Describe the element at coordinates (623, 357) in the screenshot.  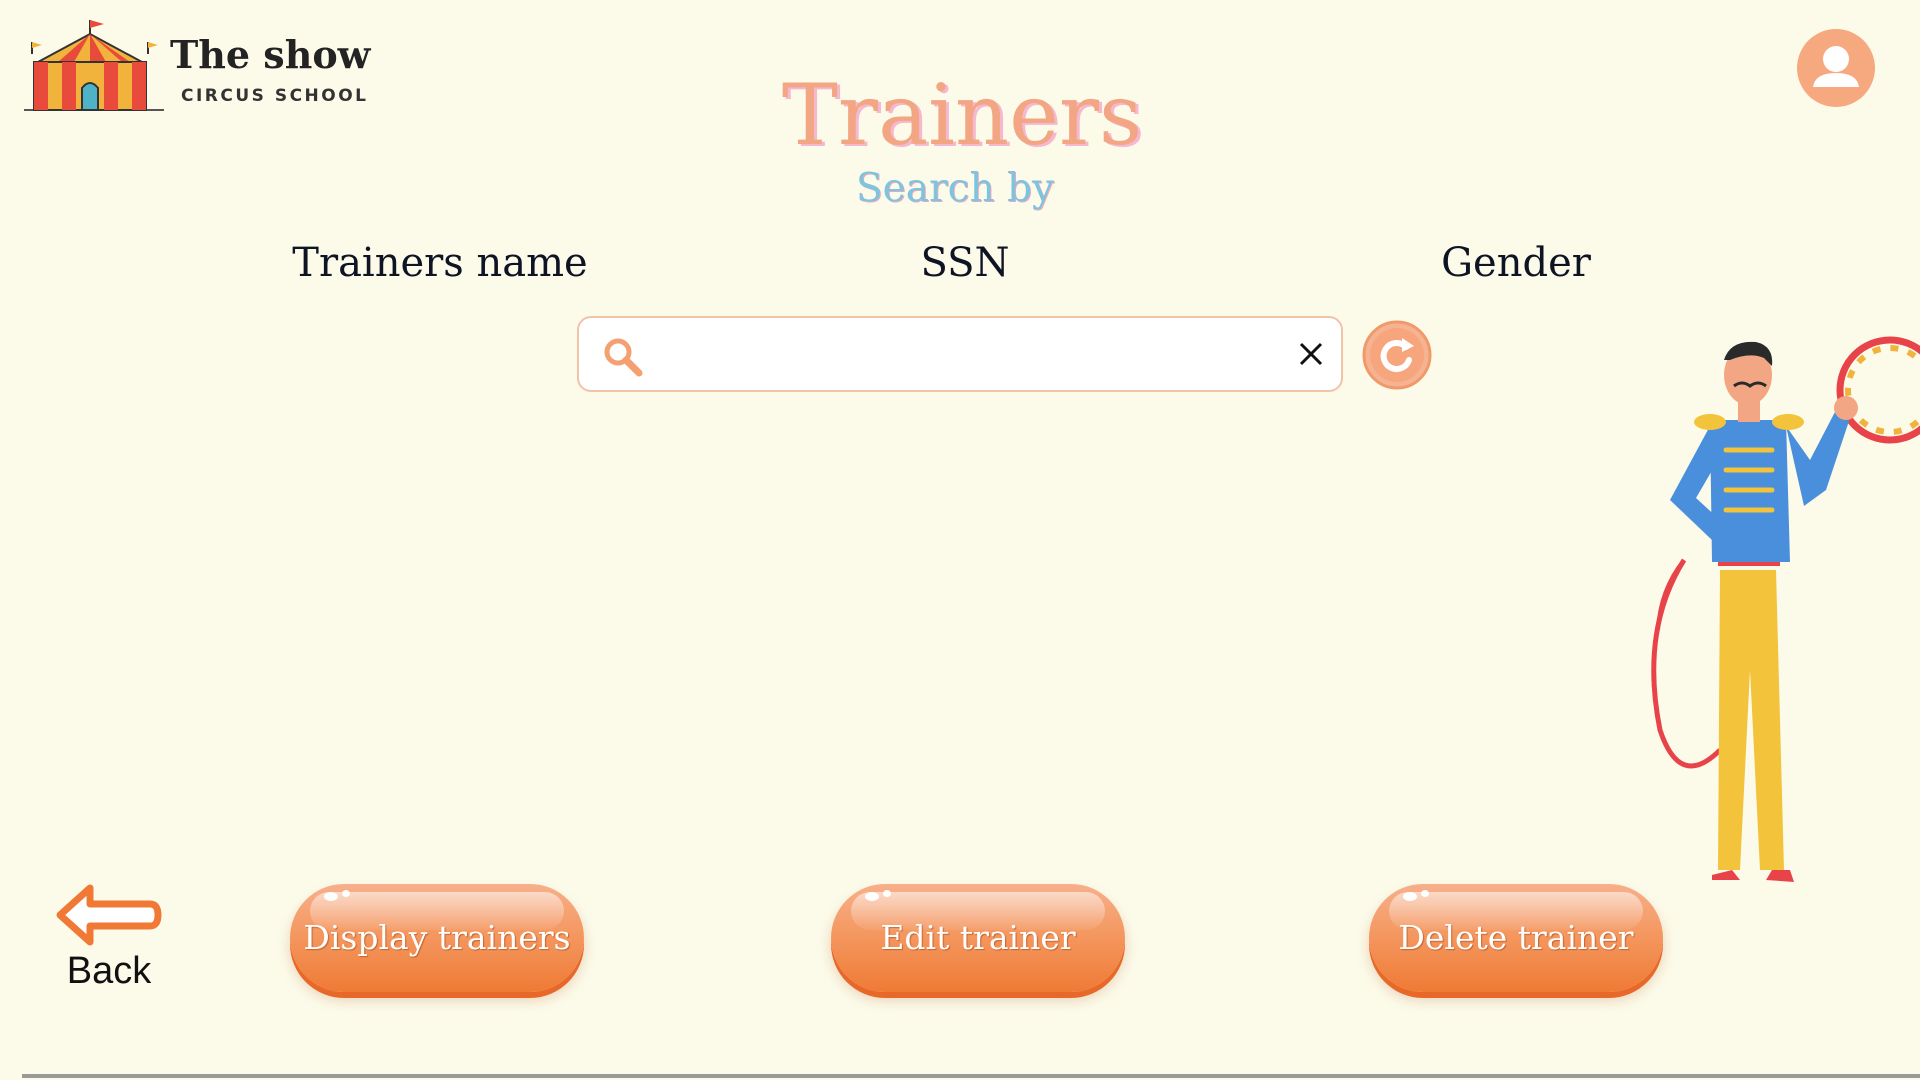
I see `search-icon` at that location.